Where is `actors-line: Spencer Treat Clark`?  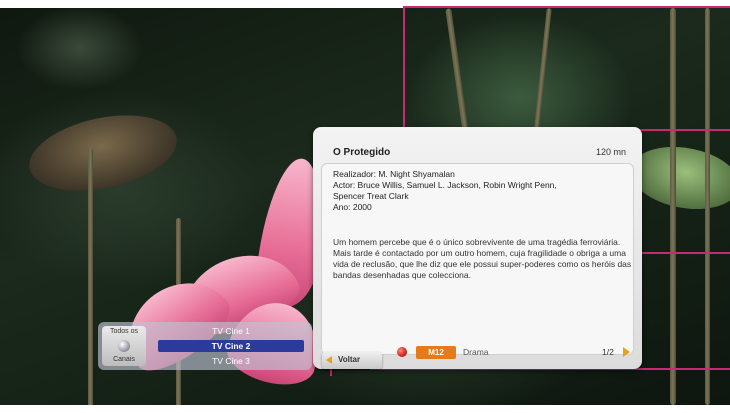
actors-line: Spencer Treat Clark is located at coordinates (371, 196).